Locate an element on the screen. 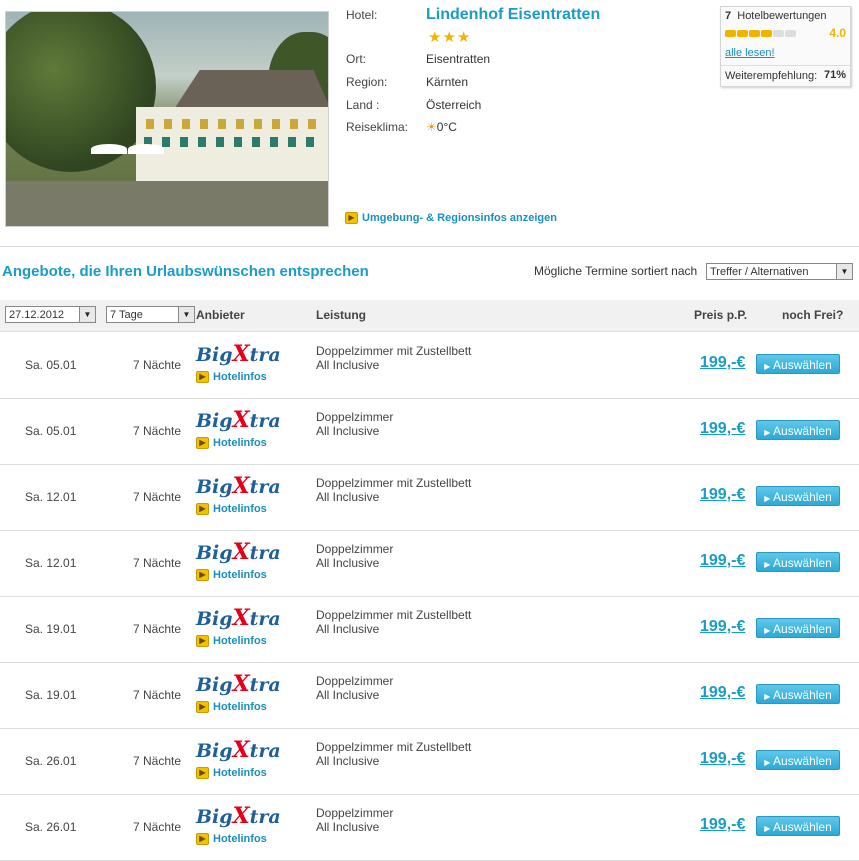 This screenshot has width=859, height=861. hotel-name: Lindenhof Eisentratten is located at coordinates (513, 15).